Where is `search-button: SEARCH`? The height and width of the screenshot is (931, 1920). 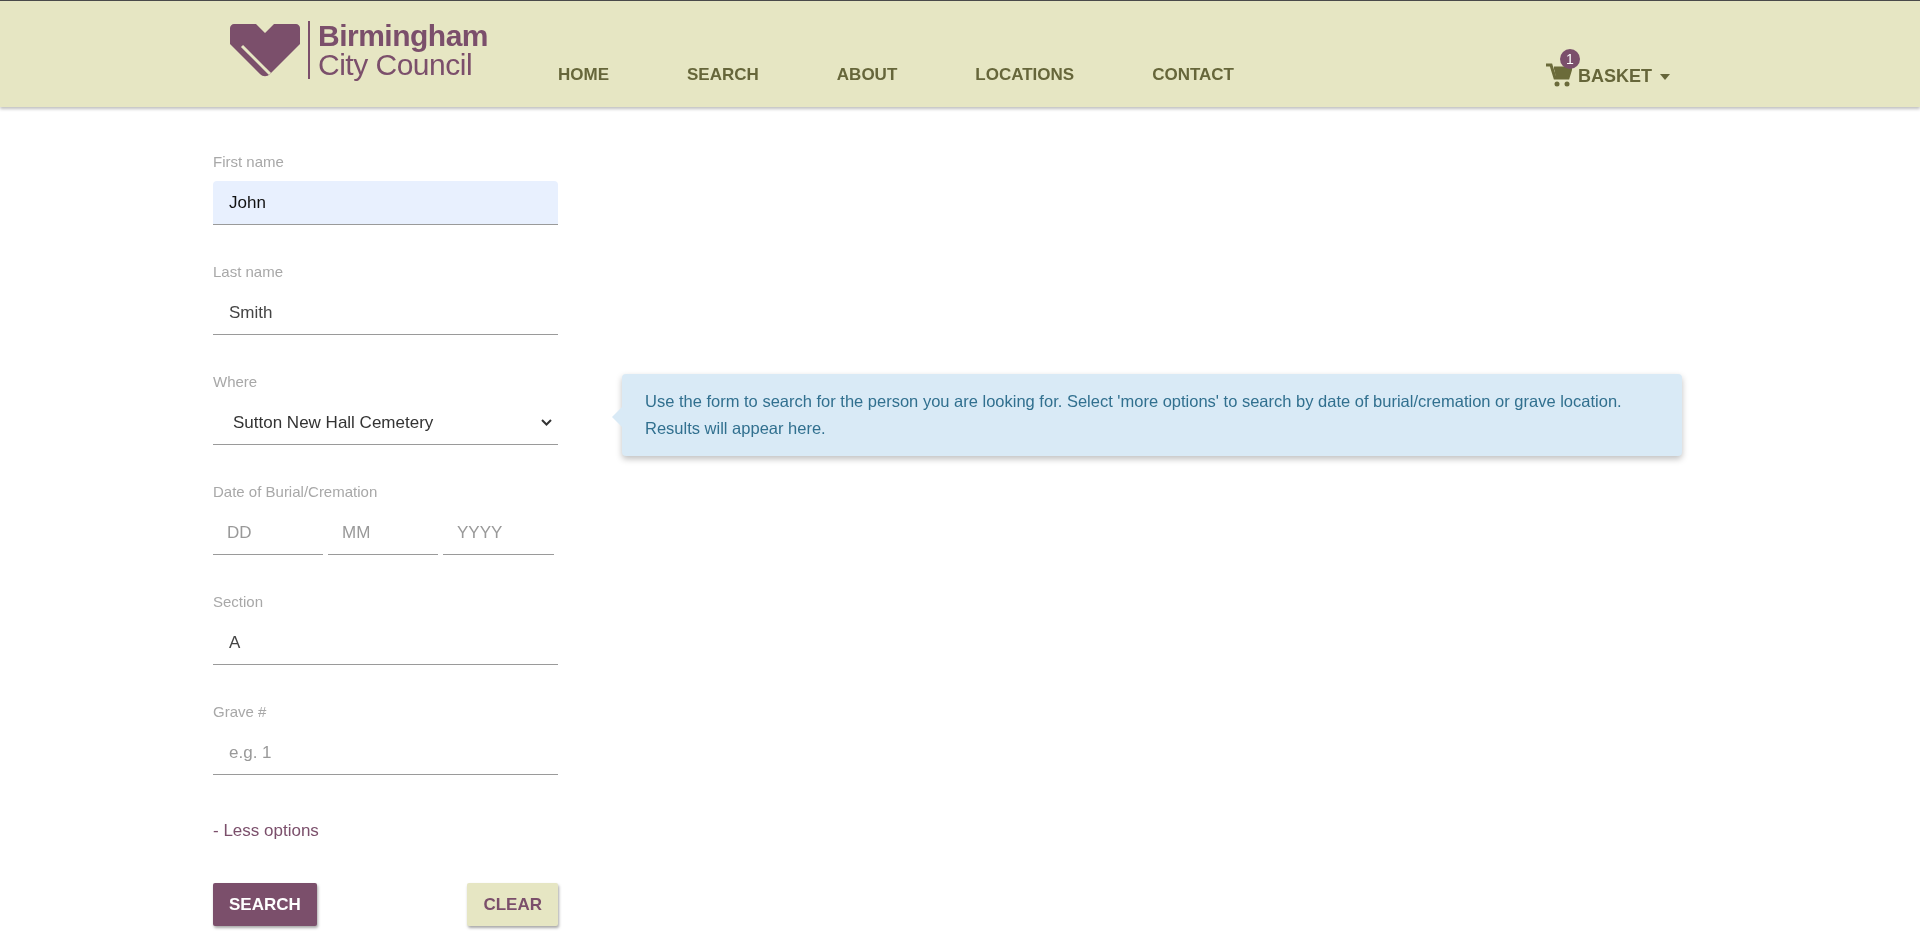
search-button: SEARCH is located at coordinates (265, 904).